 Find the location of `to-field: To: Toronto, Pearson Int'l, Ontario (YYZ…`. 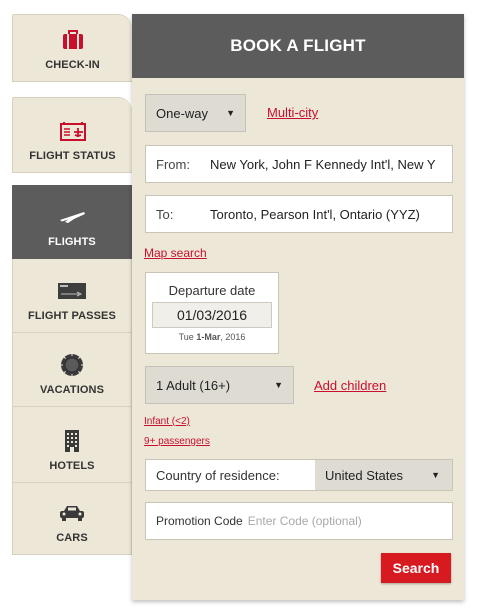

to-field: To: Toronto, Pearson Int'l, Ontario (YYZ… is located at coordinates (299, 214).